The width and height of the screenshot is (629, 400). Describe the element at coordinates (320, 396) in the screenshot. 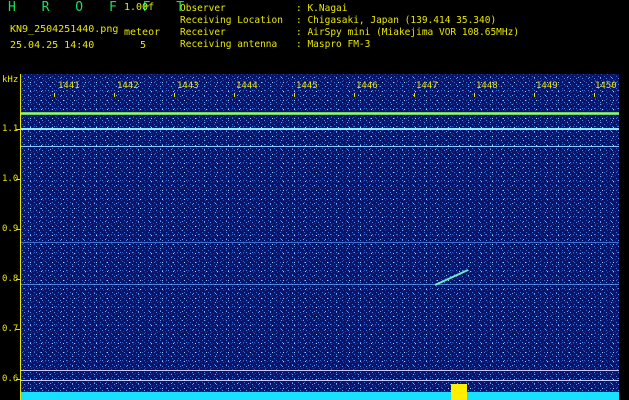

I see `power-trace` at that location.